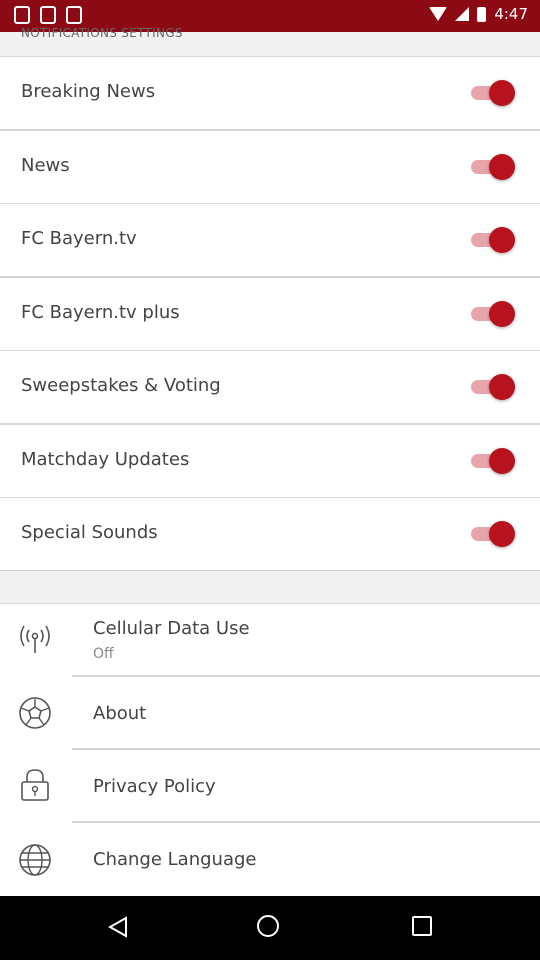 The height and width of the screenshot is (960, 540). I want to click on setting-row-fc-bayern-tv-plus: FC Bayern.tv plus, so click(270, 315).